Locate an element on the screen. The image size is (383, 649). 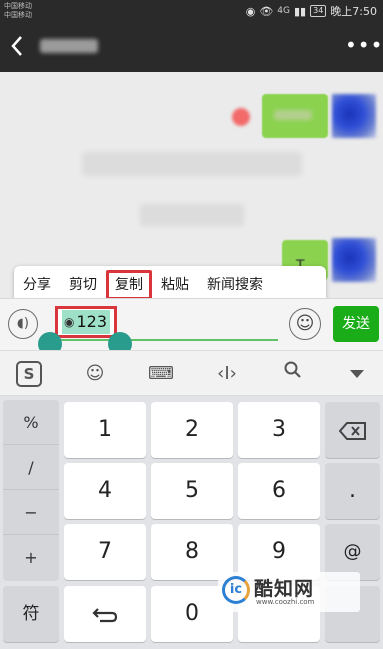
return-icon is located at coordinates (105, 614).